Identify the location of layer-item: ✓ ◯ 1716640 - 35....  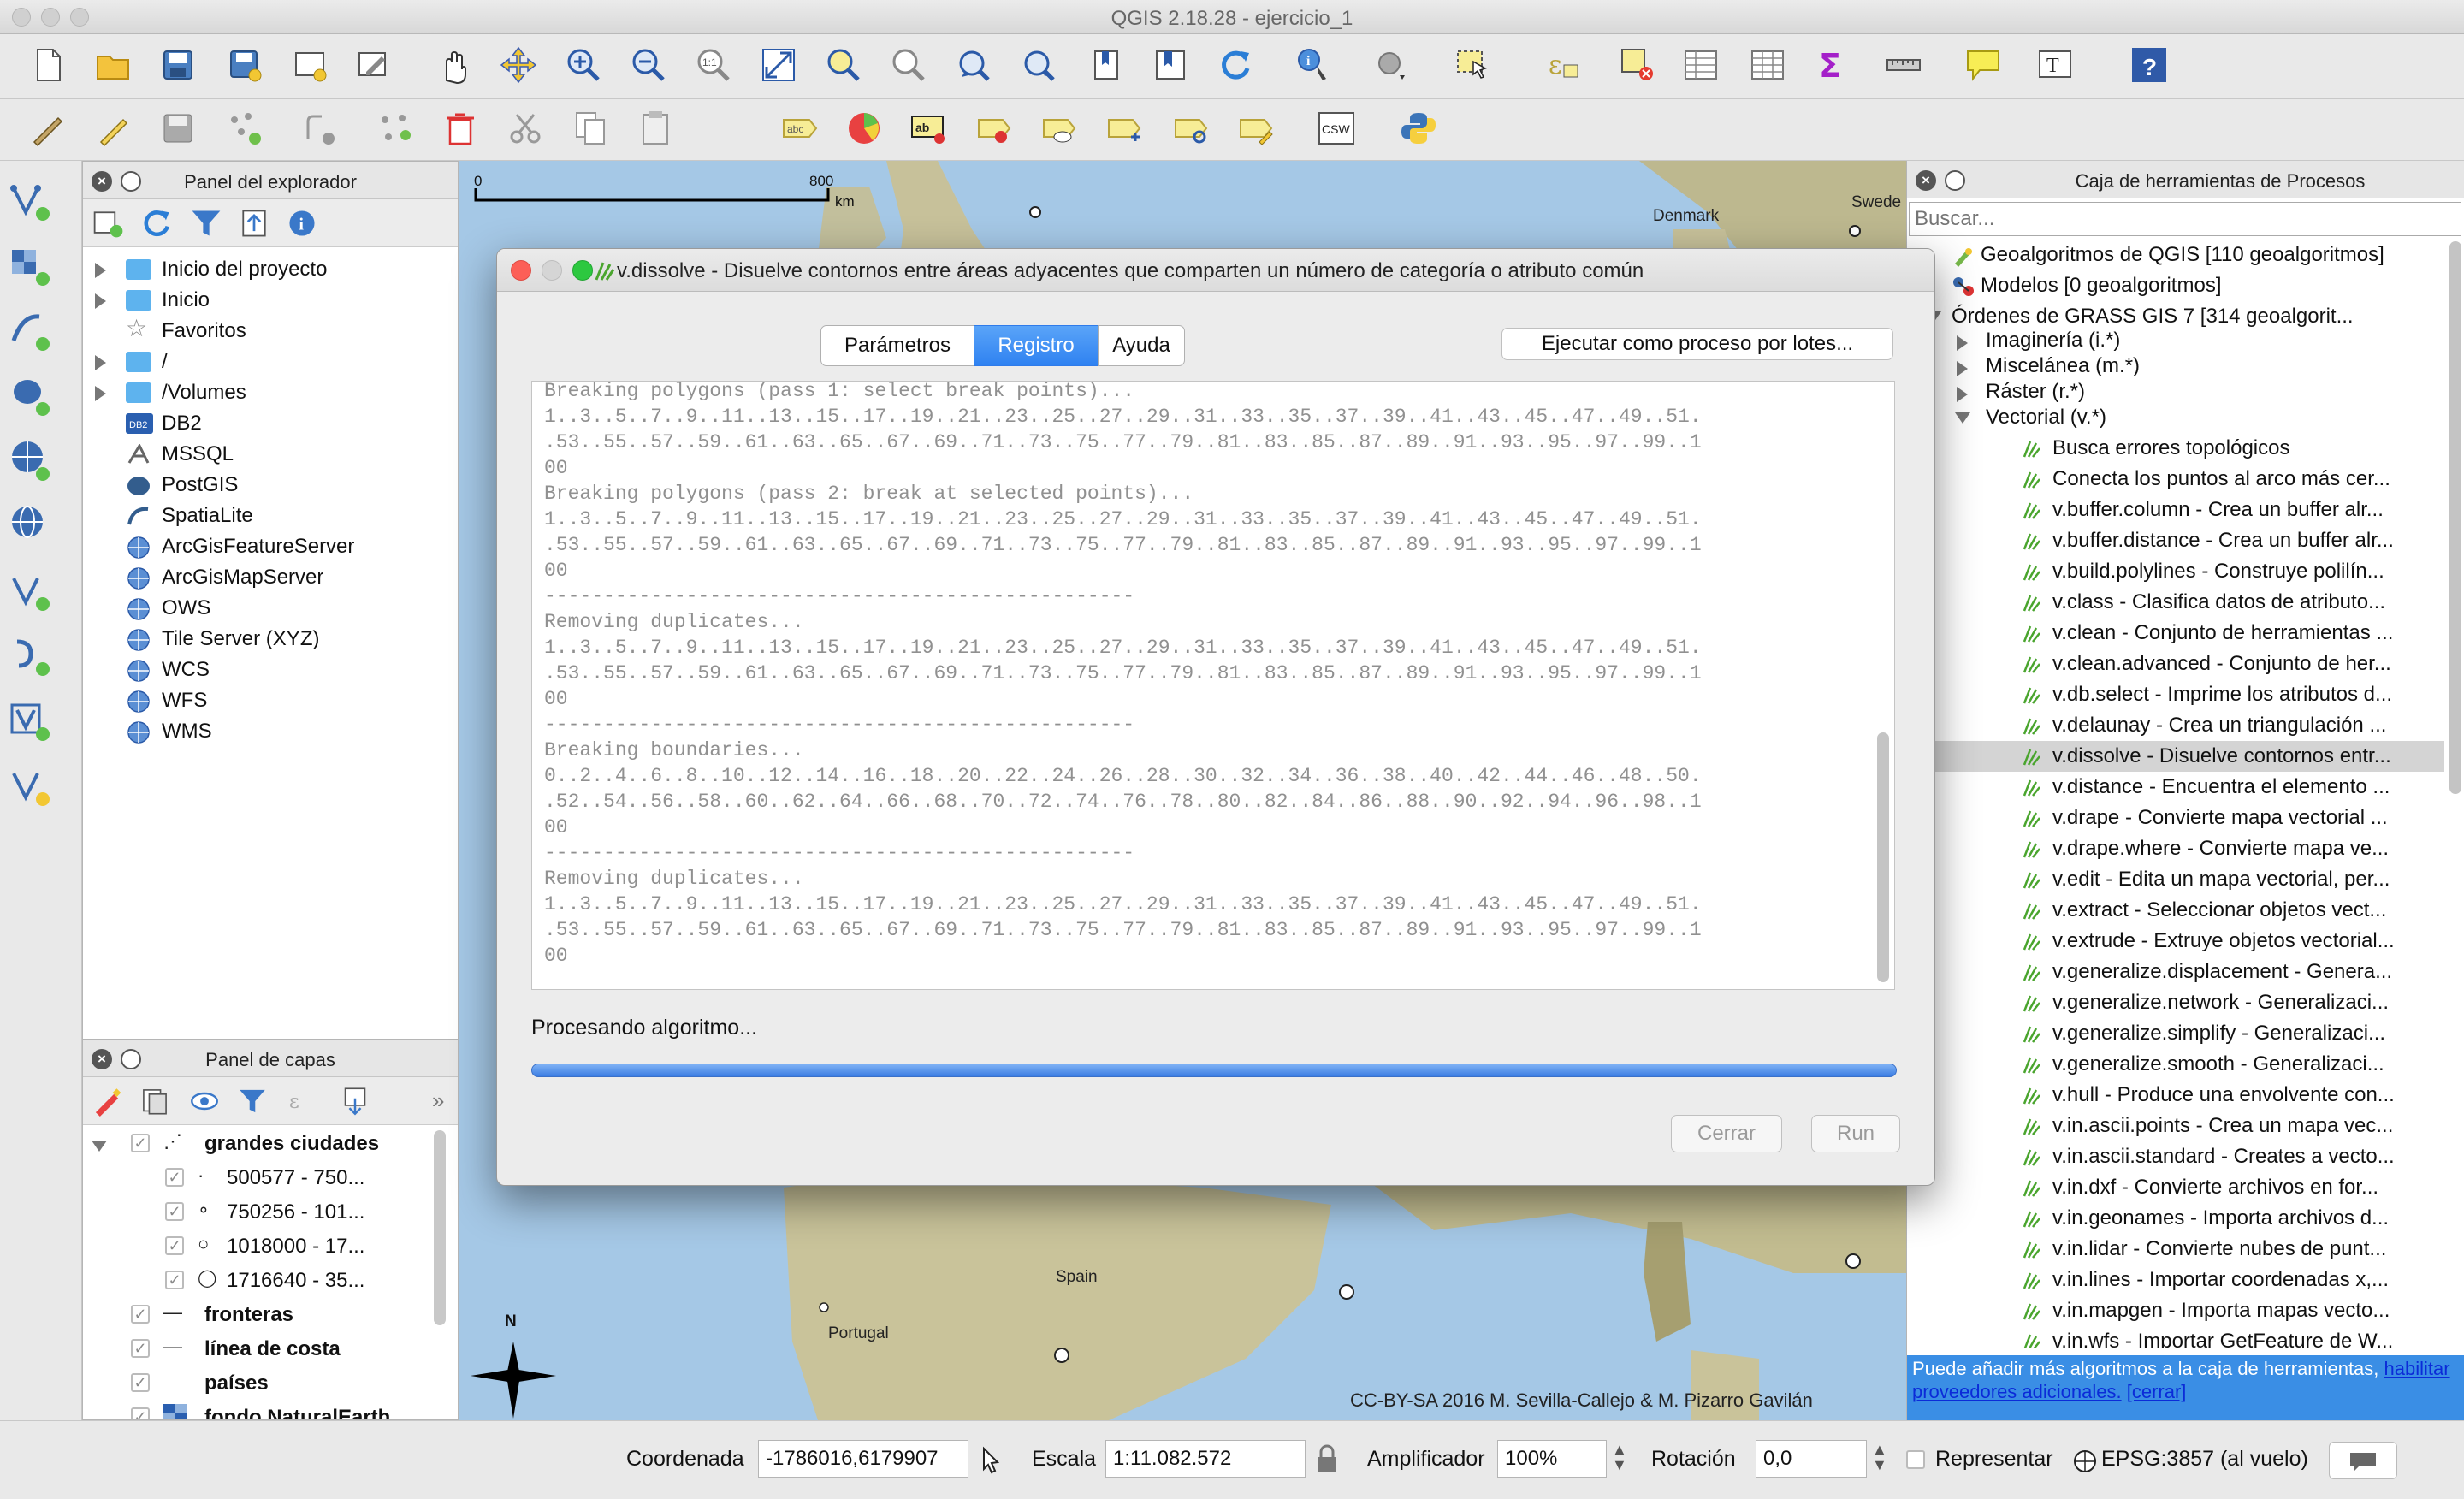
(257, 1281).